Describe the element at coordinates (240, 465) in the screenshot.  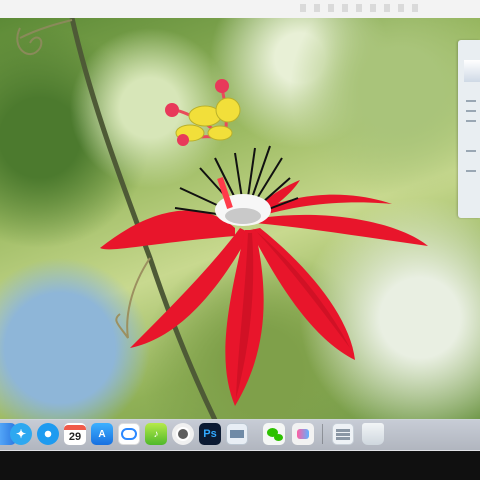
I see `screen-bezel` at that location.